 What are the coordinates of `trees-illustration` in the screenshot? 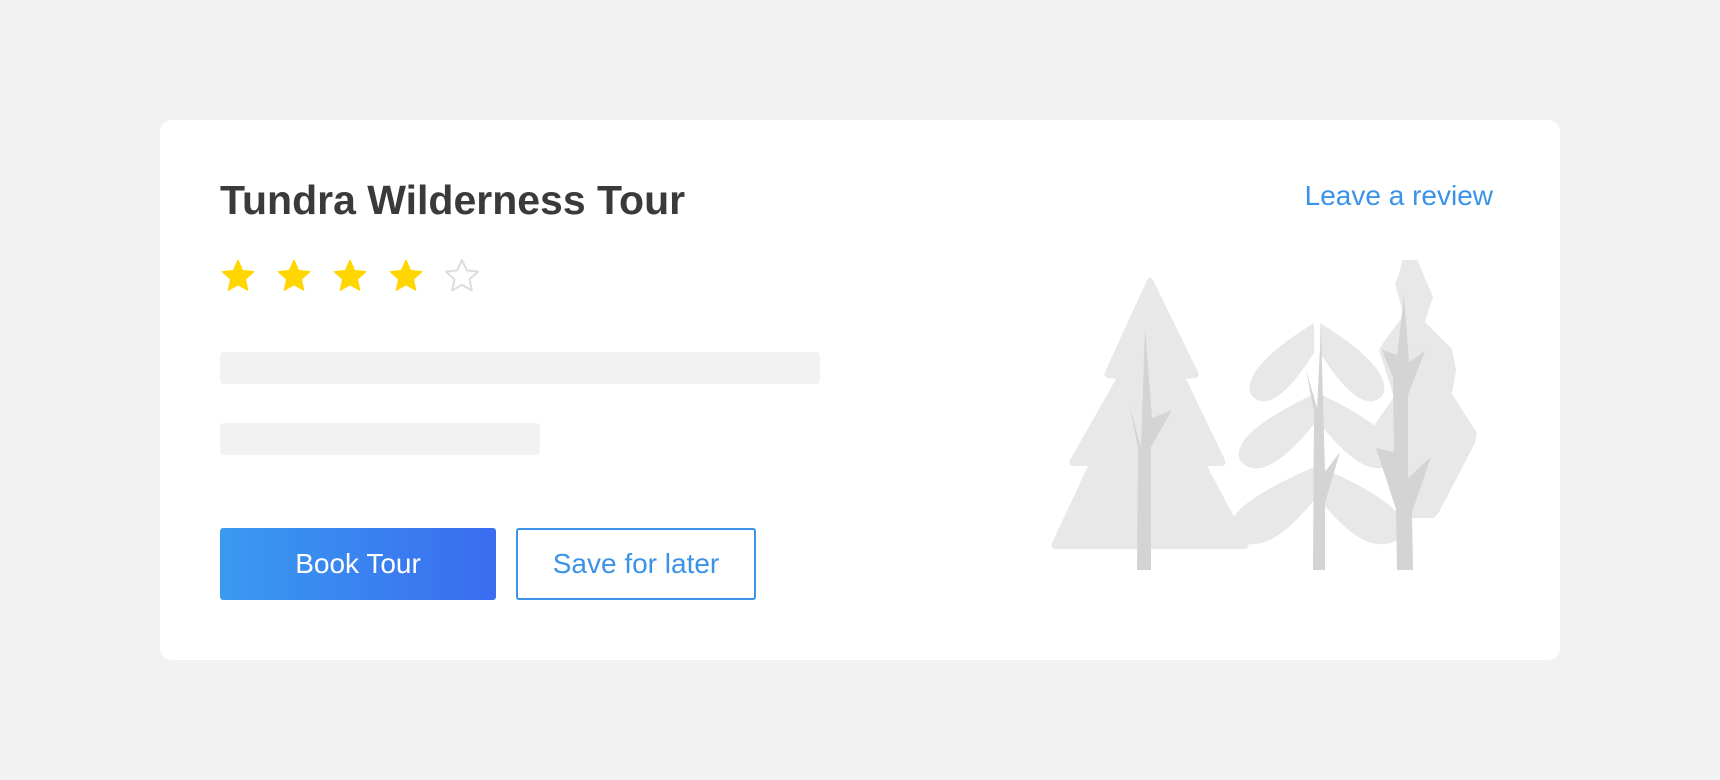 It's located at (1264, 415).